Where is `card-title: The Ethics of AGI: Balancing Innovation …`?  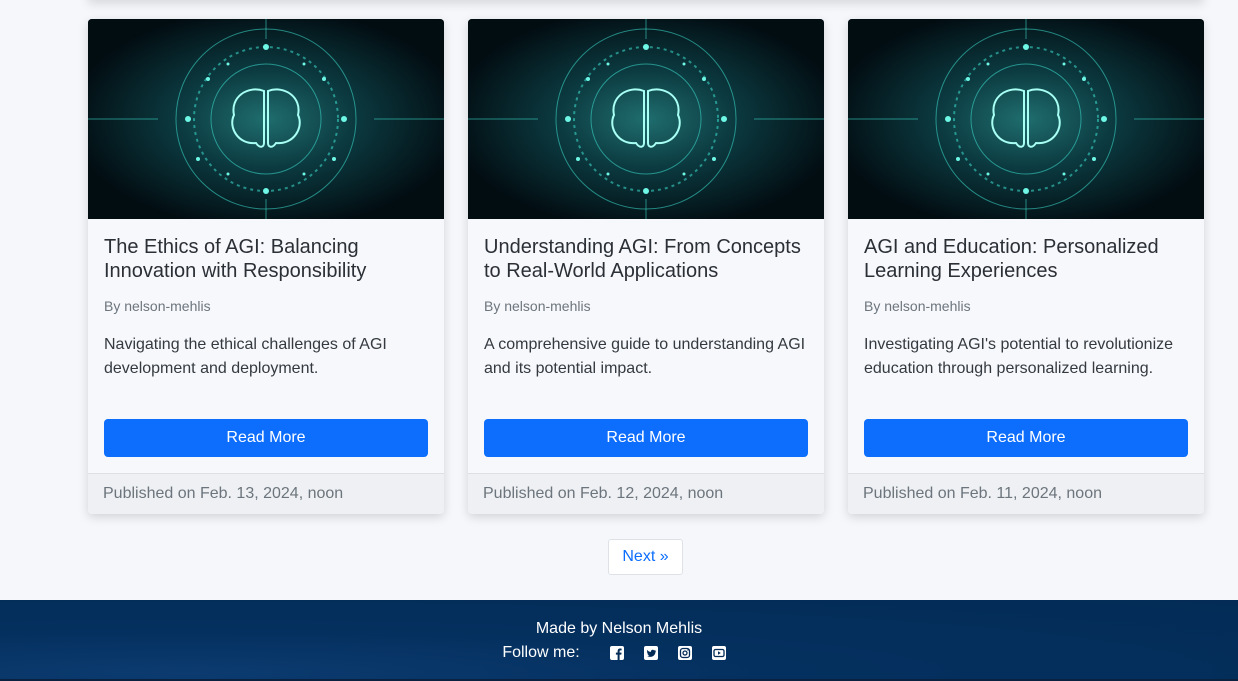 card-title: The Ethics of AGI: Balancing Innovation … is located at coordinates (266, 259).